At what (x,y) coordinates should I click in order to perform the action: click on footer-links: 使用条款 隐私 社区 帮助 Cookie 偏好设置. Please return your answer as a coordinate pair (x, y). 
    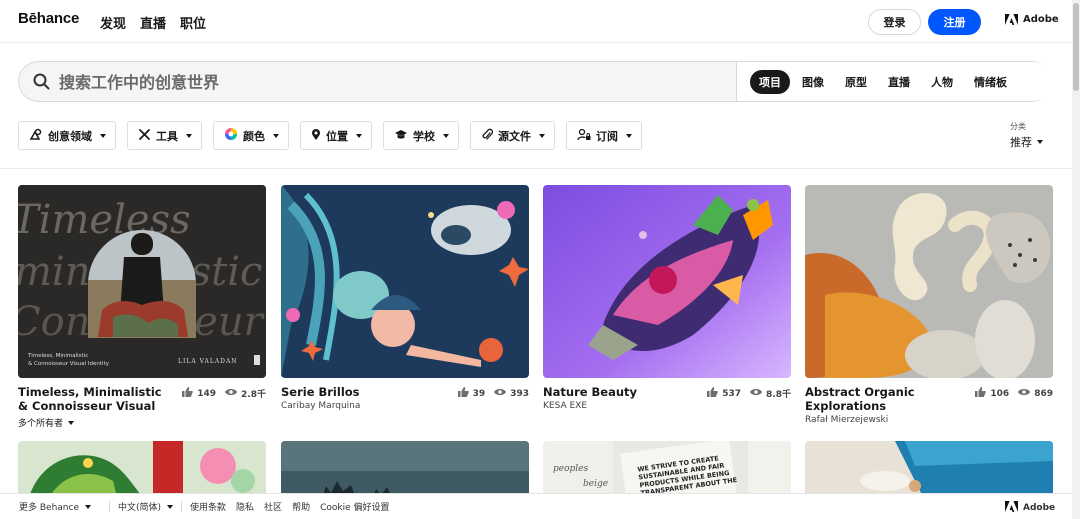
    Looking at the image, I should click on (289, 506).